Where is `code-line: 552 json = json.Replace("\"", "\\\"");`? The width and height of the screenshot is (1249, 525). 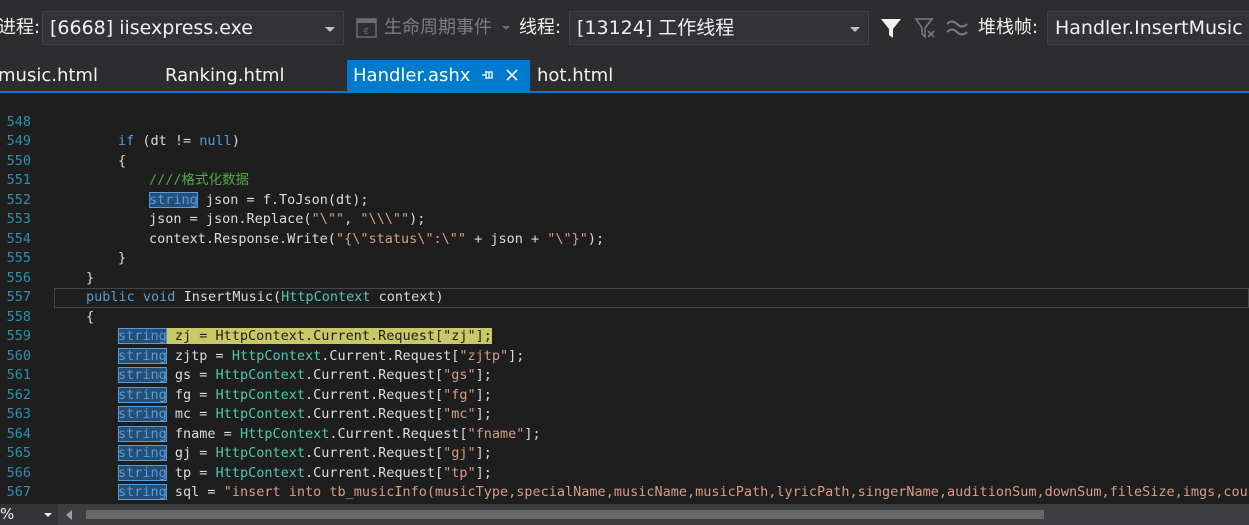 code-line: 552 json = json.Replace("\"", "\\\""); is located at coordinates (624, 199).